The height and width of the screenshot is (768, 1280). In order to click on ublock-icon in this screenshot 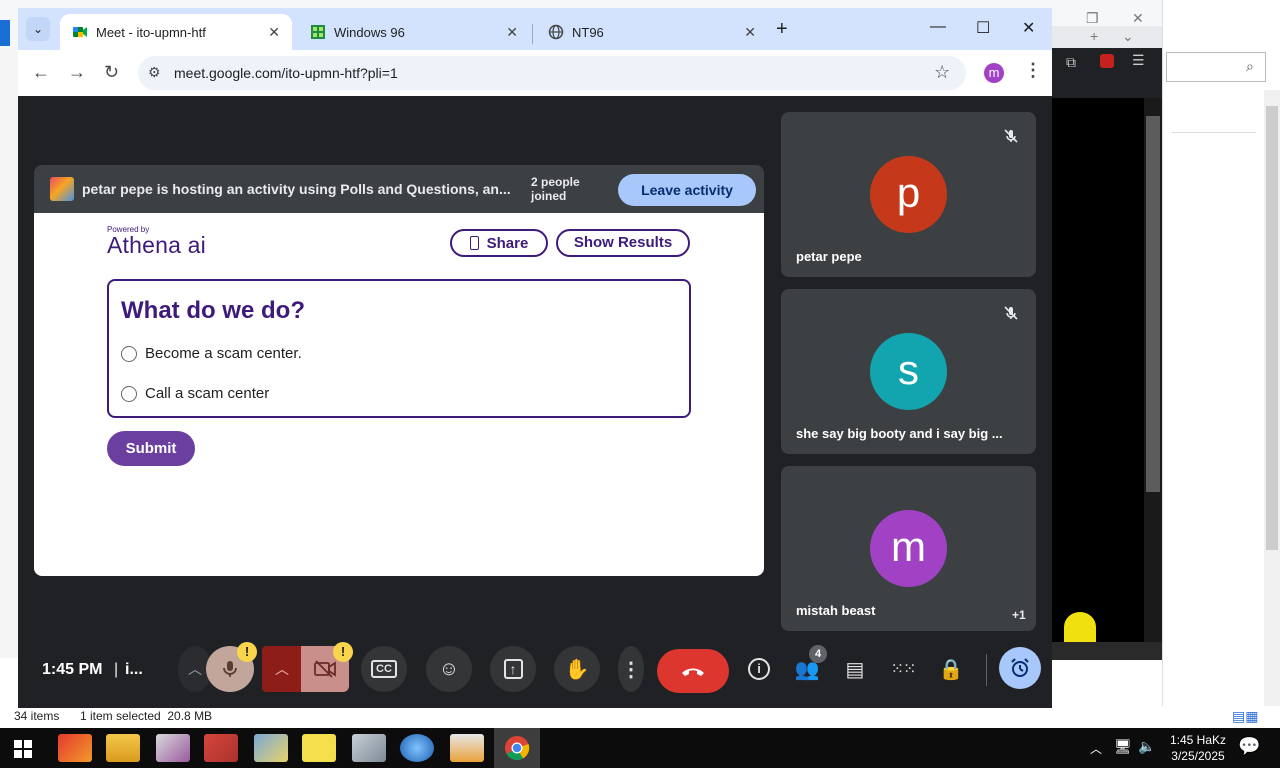, I will do `click(1107, 61)`.